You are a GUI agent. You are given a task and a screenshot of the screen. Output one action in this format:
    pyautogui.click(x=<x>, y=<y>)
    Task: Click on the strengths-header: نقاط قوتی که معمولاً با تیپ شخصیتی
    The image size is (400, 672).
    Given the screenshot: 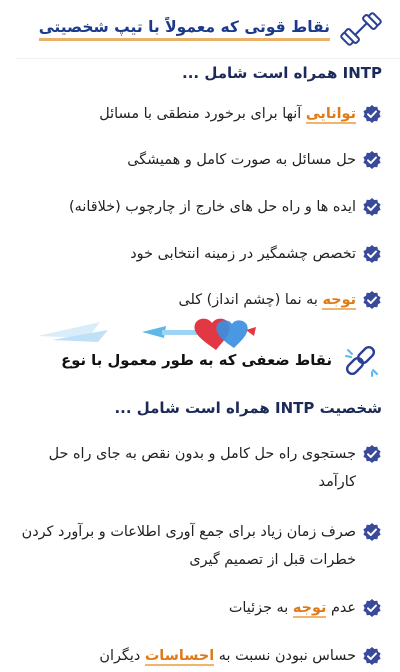 What is the action you would take?
    pyautogui.click(x=197, y=29)
    